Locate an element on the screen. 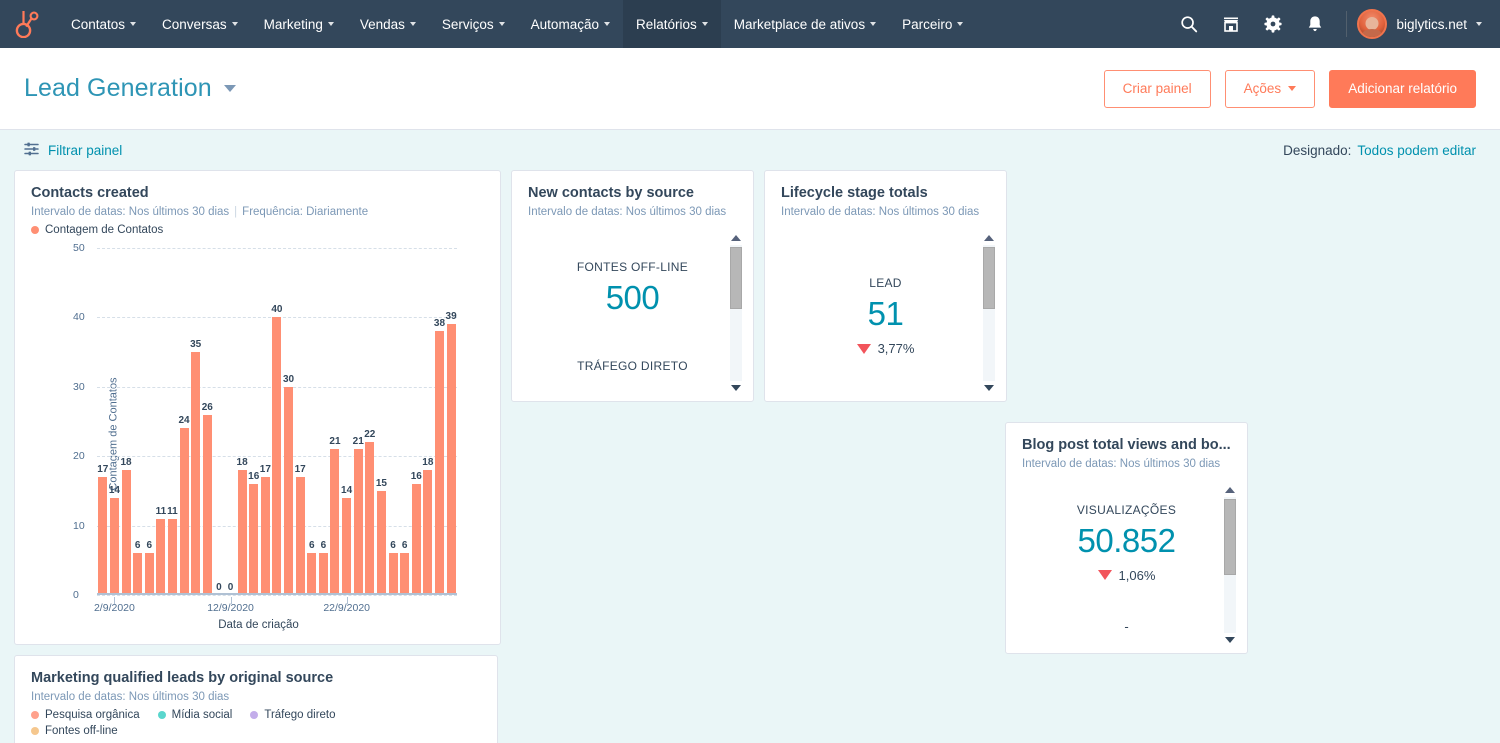 The width and height of the screenshot is (1500, 743). gear-icon is located at coordinates (1273, 24).